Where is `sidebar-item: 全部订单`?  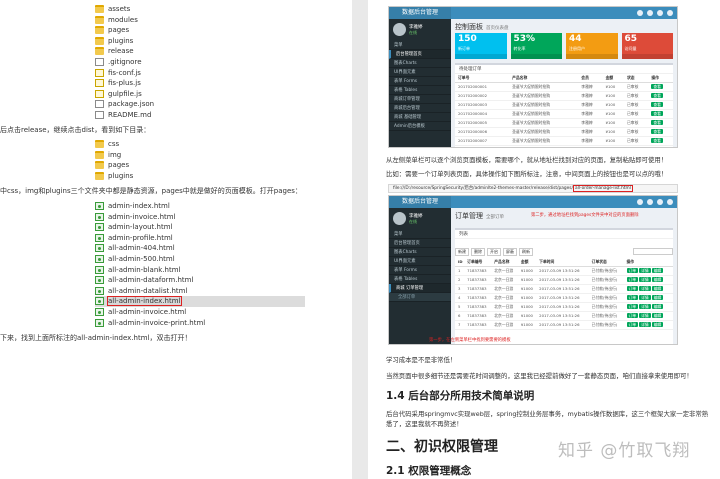 sidebar-item: 全部订单 is located at coordinates (420, 297).